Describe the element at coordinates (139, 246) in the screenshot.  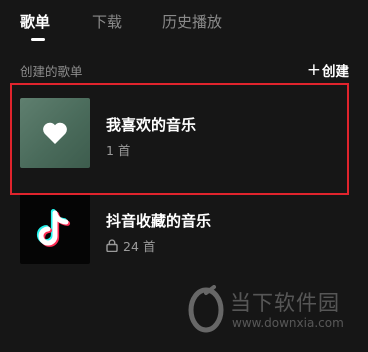
I see `song-count: 24 首` at that location.